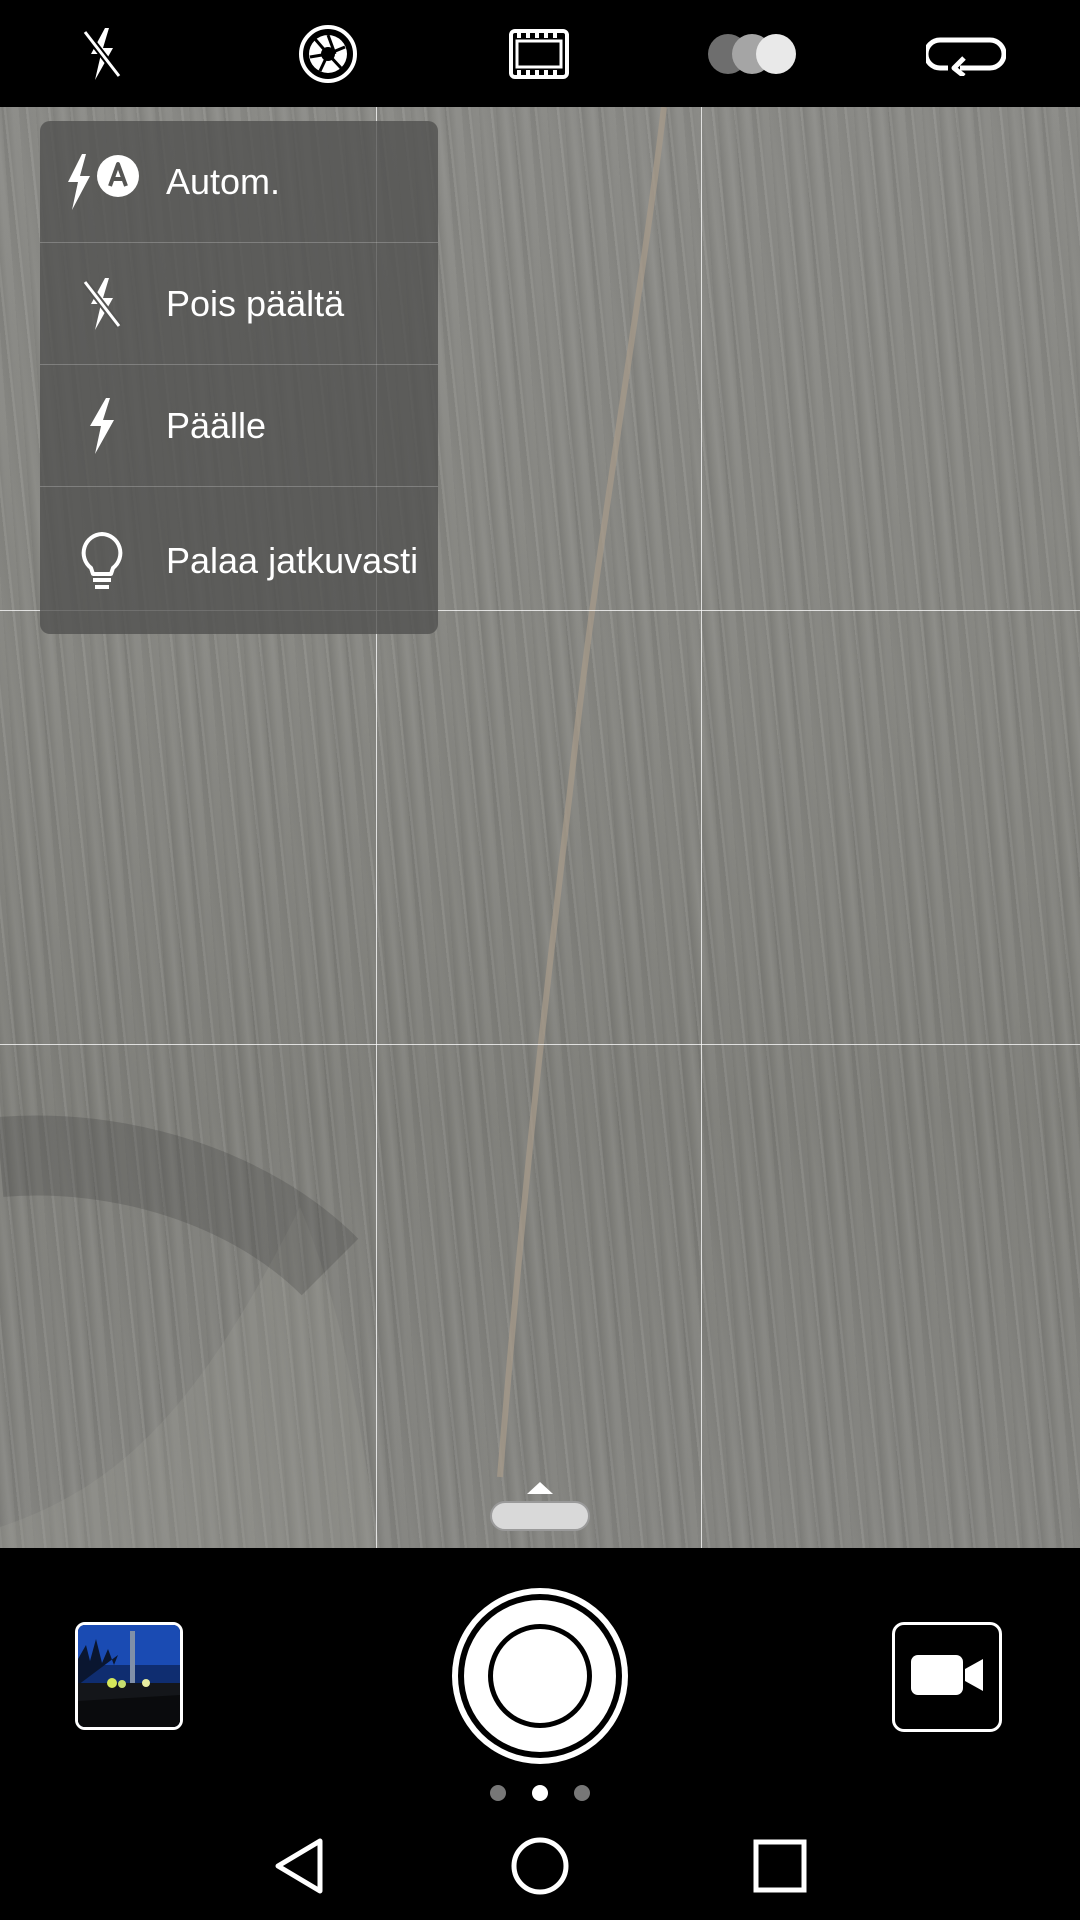  Describe the element at coordinates (966, 54) in the screenshot. I see `switch-camera-icon` at that location.